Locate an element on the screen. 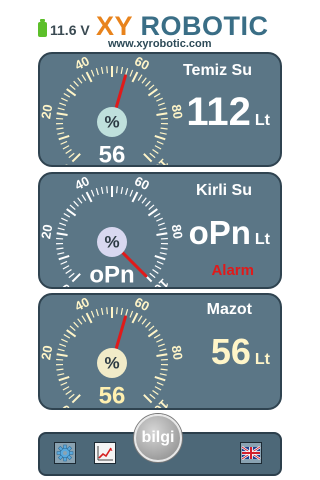 The width and height of the screenshot is (320, 480). chart-button is located at coordinates (105, 453).